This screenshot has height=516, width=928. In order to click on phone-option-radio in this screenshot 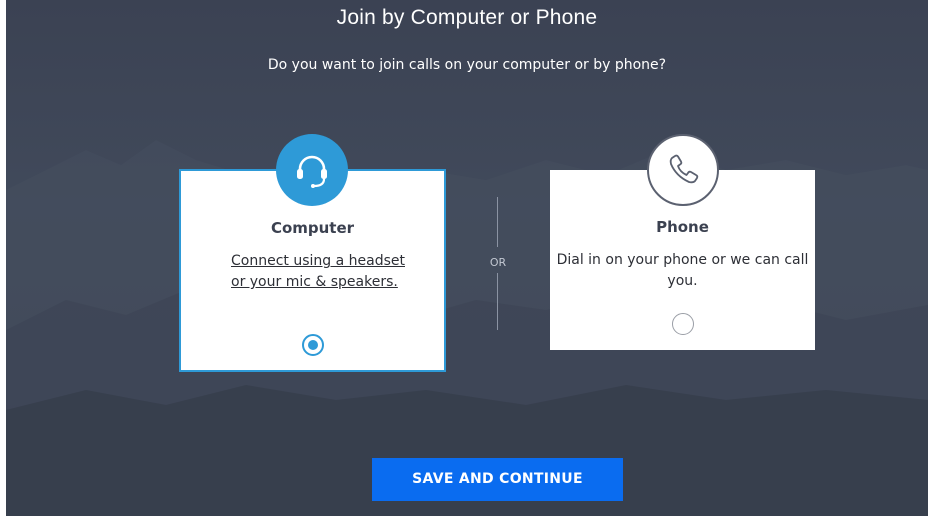, I will do `click(683, 324)`.